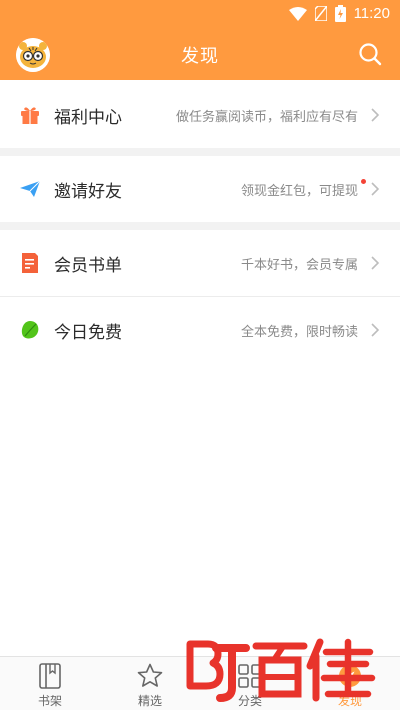 This screenshot has height=710, width=400. Describe the element at coordinates (363, 181) in the screenshot. I see `notification-dot` at that location.